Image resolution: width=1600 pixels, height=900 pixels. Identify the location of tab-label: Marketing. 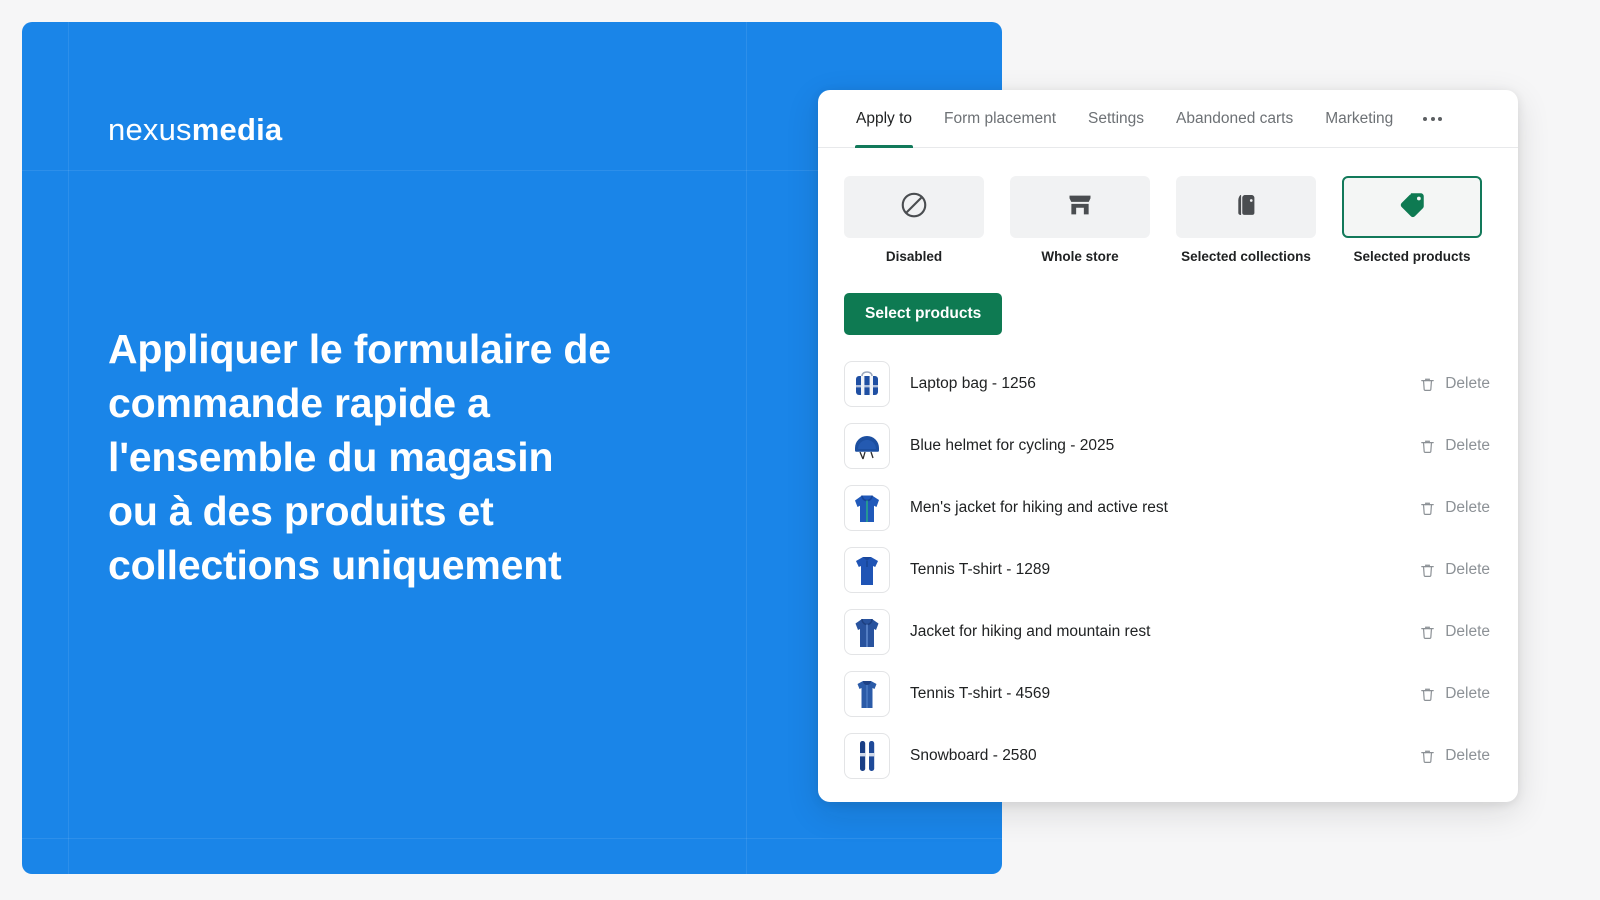
(1359, 118).